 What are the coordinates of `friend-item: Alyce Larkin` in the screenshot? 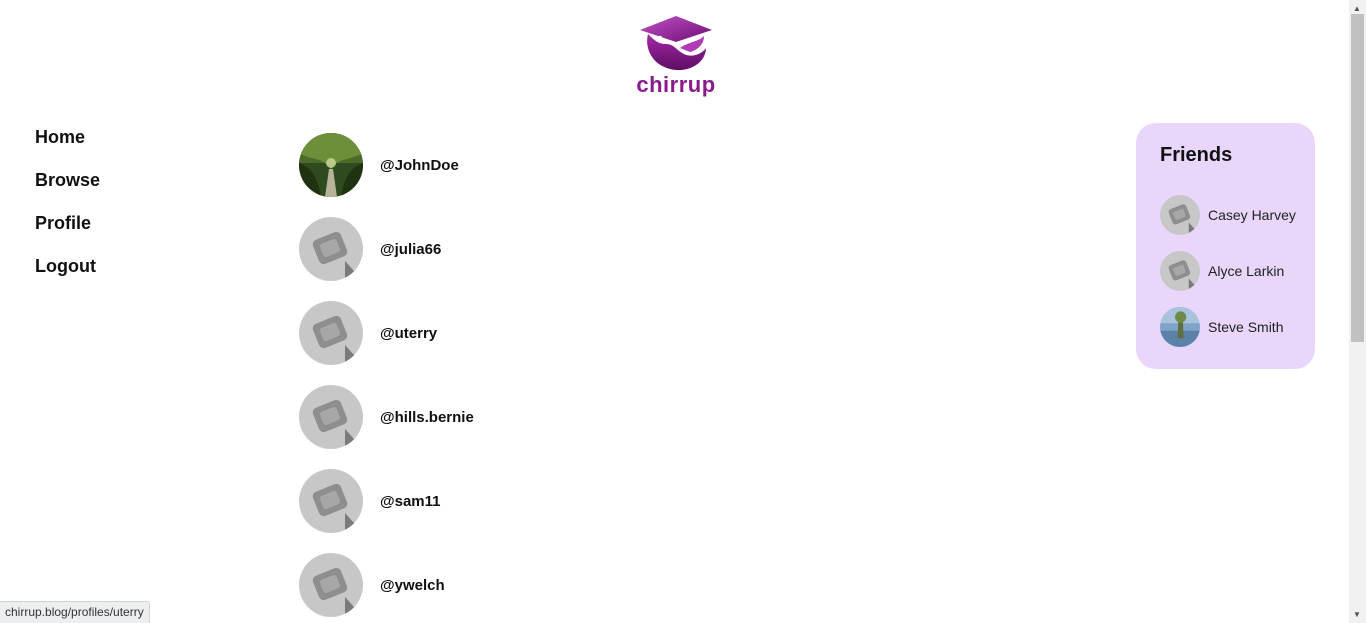 It's located at (1237, 271).